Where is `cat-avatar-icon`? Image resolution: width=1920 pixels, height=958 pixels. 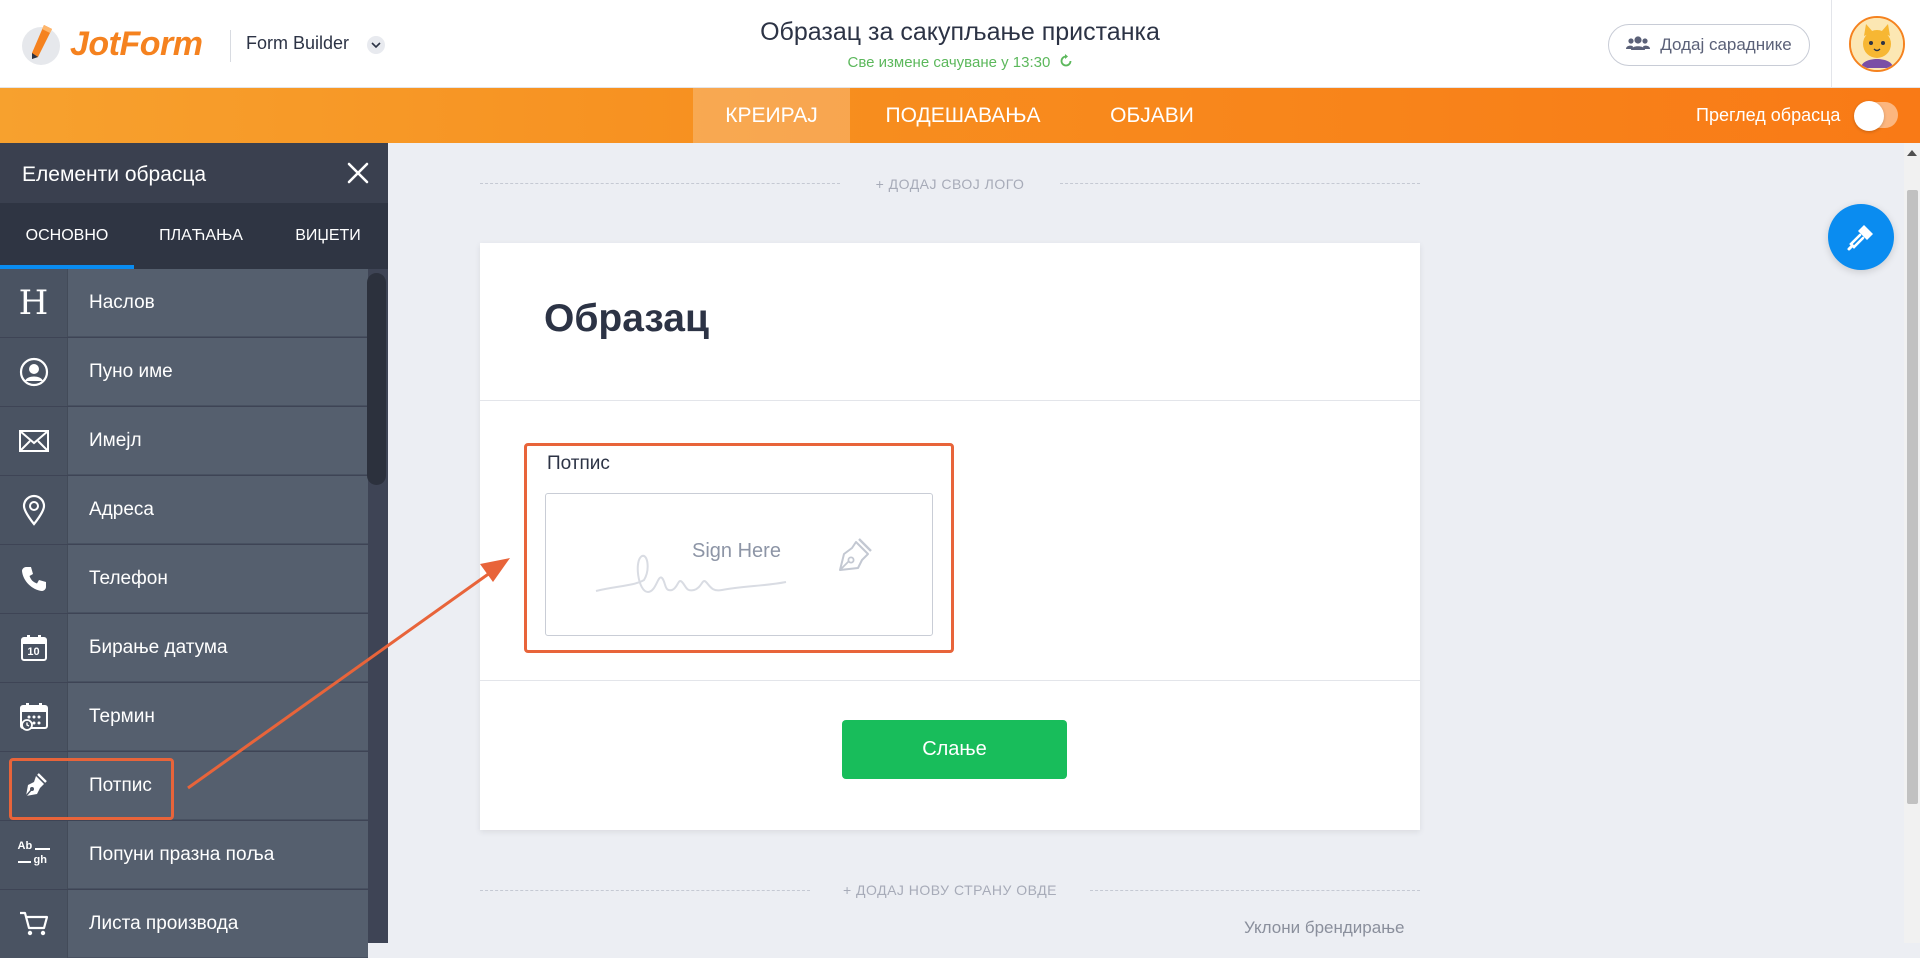
cat-avatar-icon is located at coordinates (1877, 44).